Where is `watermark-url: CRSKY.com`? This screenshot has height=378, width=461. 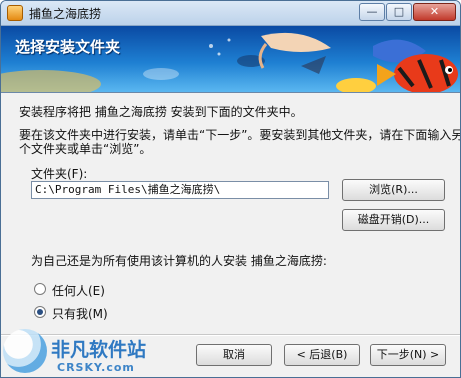
watermark-url: CRSKY.com is located at coordinates (96, 367).